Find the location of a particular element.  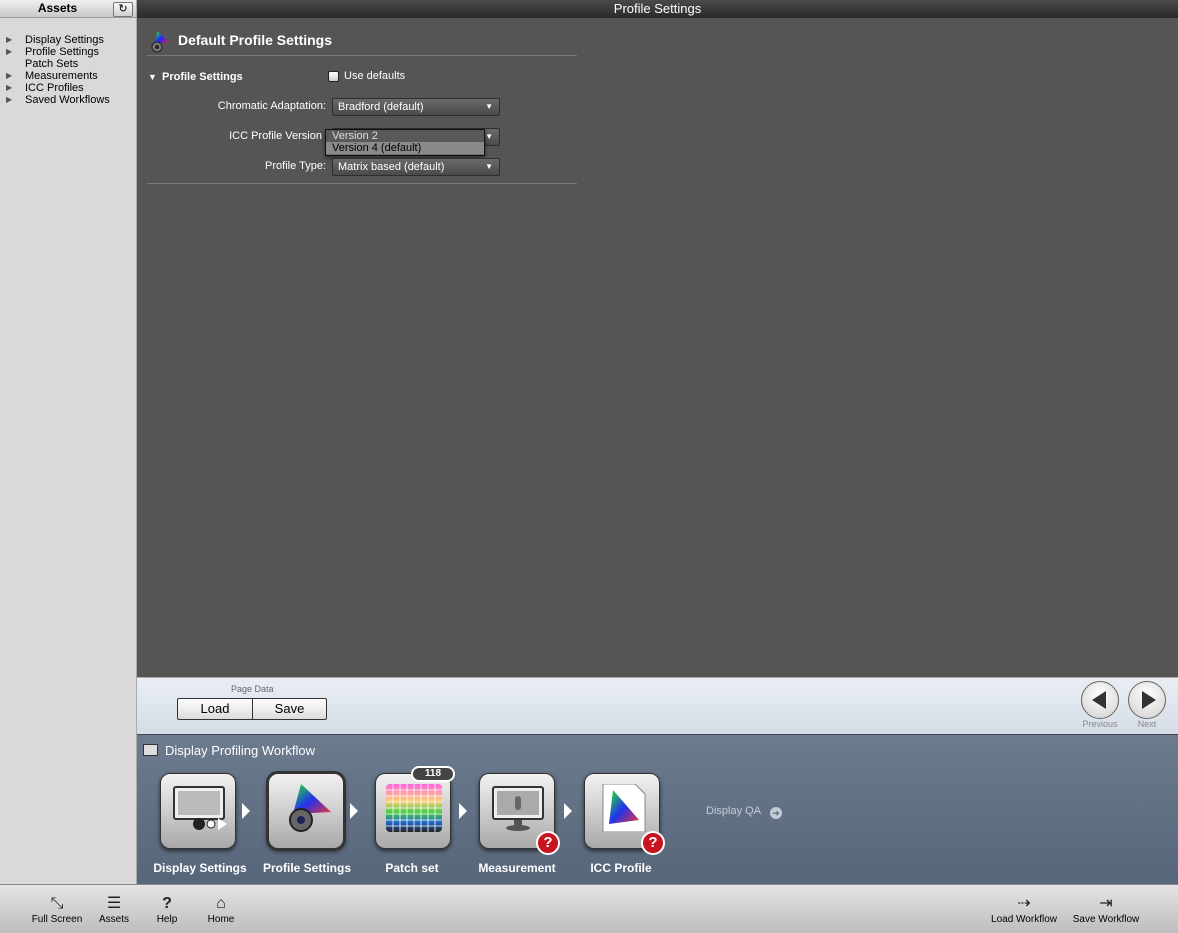

save-workflow-label: Save Workflow is located at coordinates (1106, 919).